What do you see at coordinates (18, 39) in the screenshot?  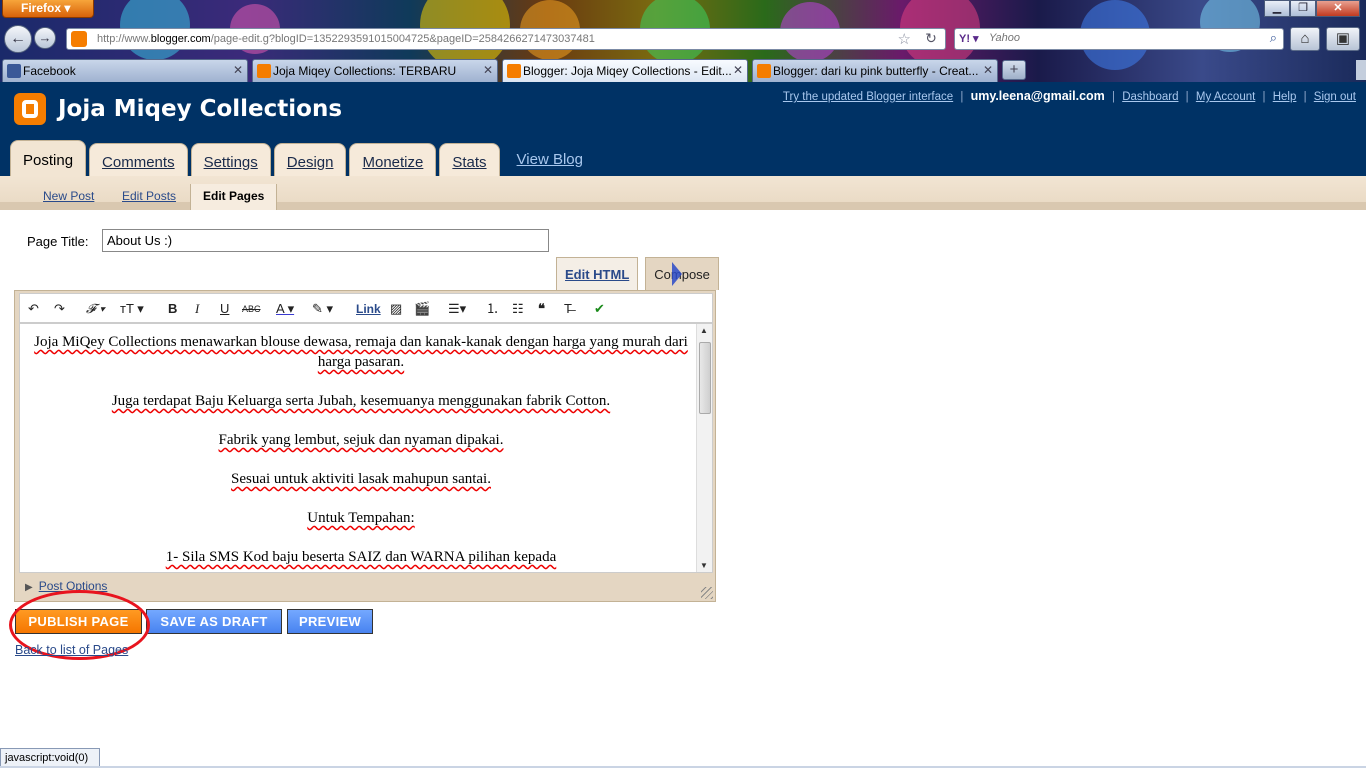 I see `back-arrow-icon: ←` at bounding box center [18, 39].